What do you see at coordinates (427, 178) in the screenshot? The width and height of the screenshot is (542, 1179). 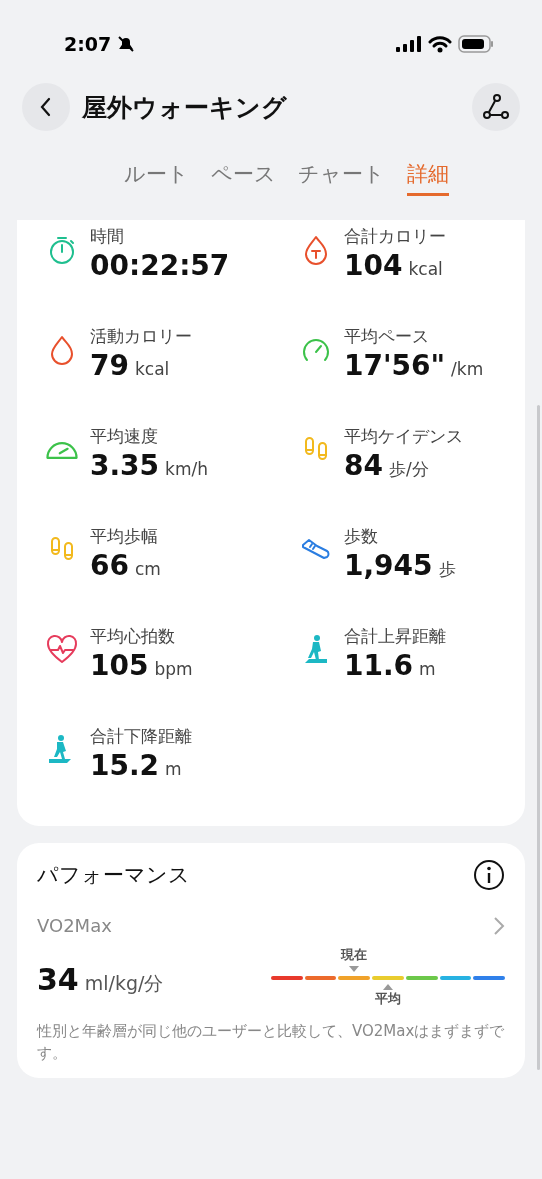 I see `tab: 詳細` at bounding box center [427, 178].